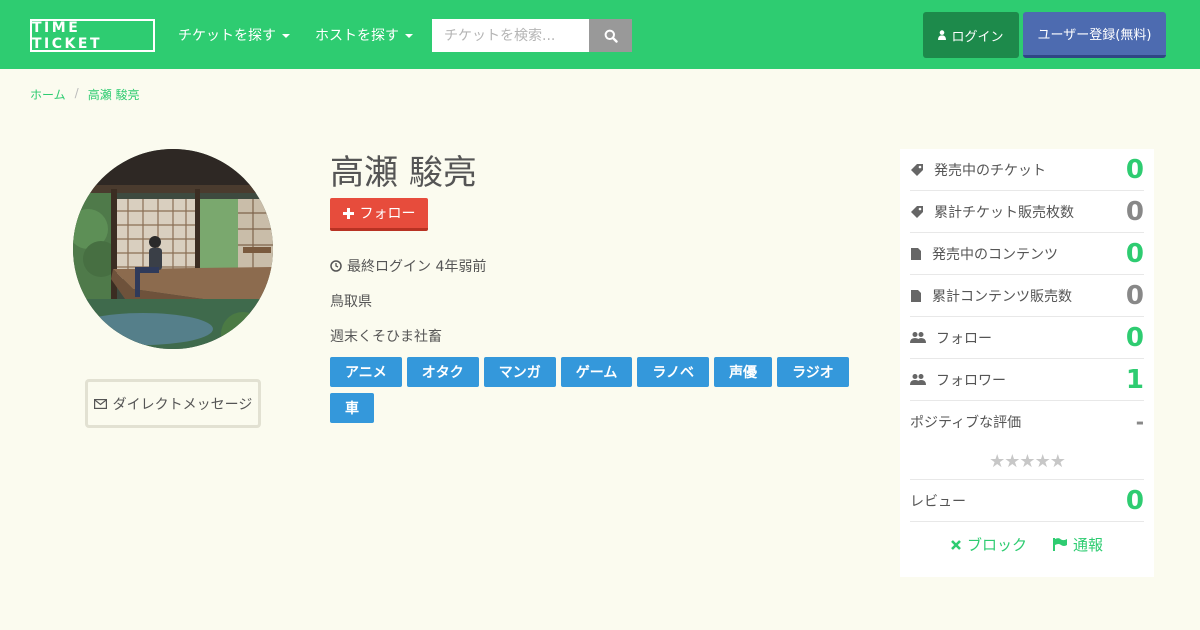 Image resolution: width=1200 pixels, height=630 pixels. Describe the element at coordinates (442, 372) in the screenshot. I see `tag: オタク` at that location.